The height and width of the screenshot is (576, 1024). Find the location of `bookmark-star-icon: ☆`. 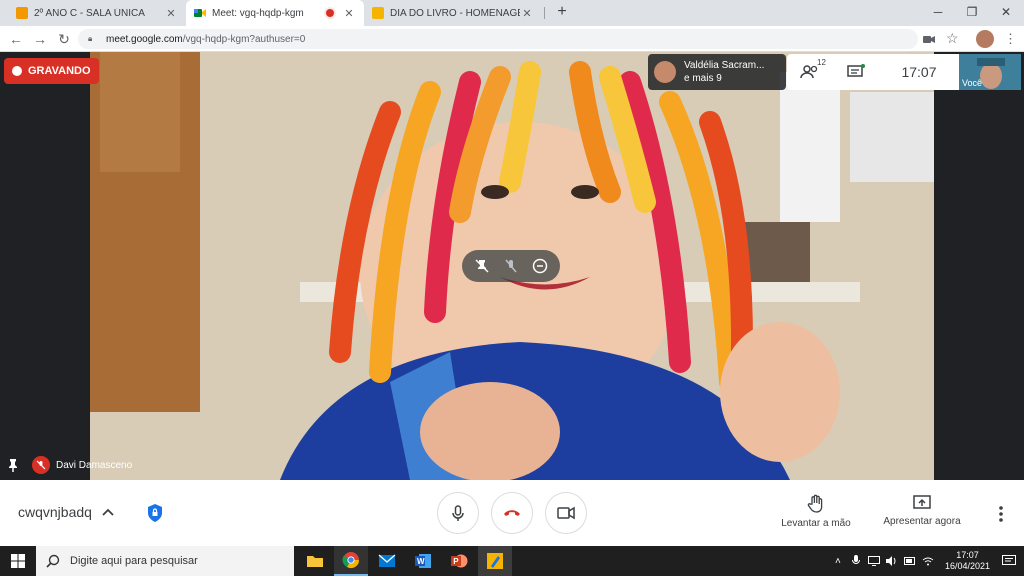

bookmark-star-icon: ☆ is located at coordinates (954, 38).